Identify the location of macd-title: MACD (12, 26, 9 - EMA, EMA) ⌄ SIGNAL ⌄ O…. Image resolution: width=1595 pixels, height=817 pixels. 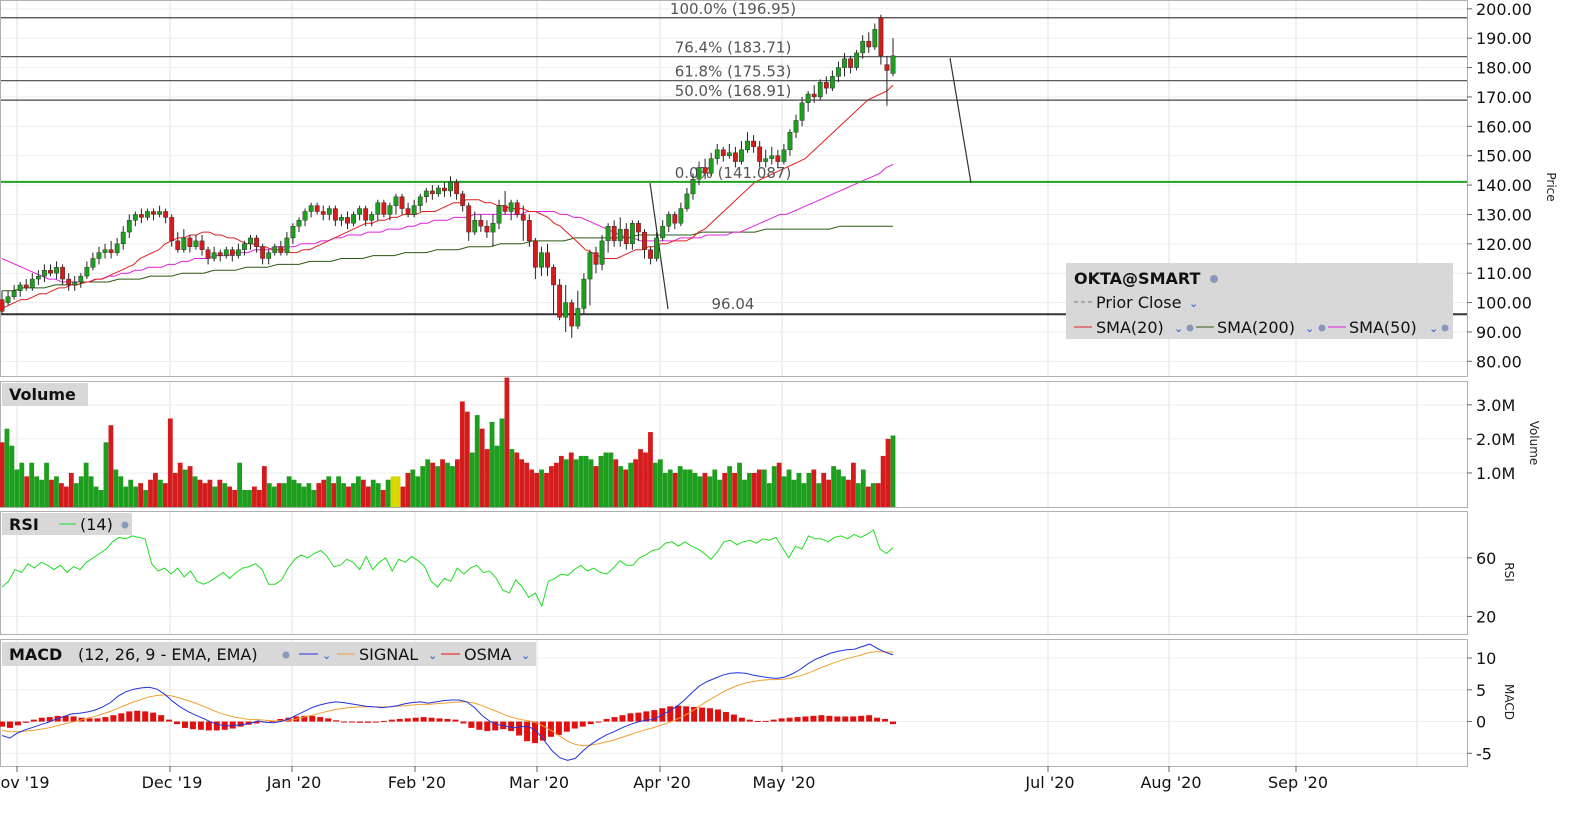
(269, 654).